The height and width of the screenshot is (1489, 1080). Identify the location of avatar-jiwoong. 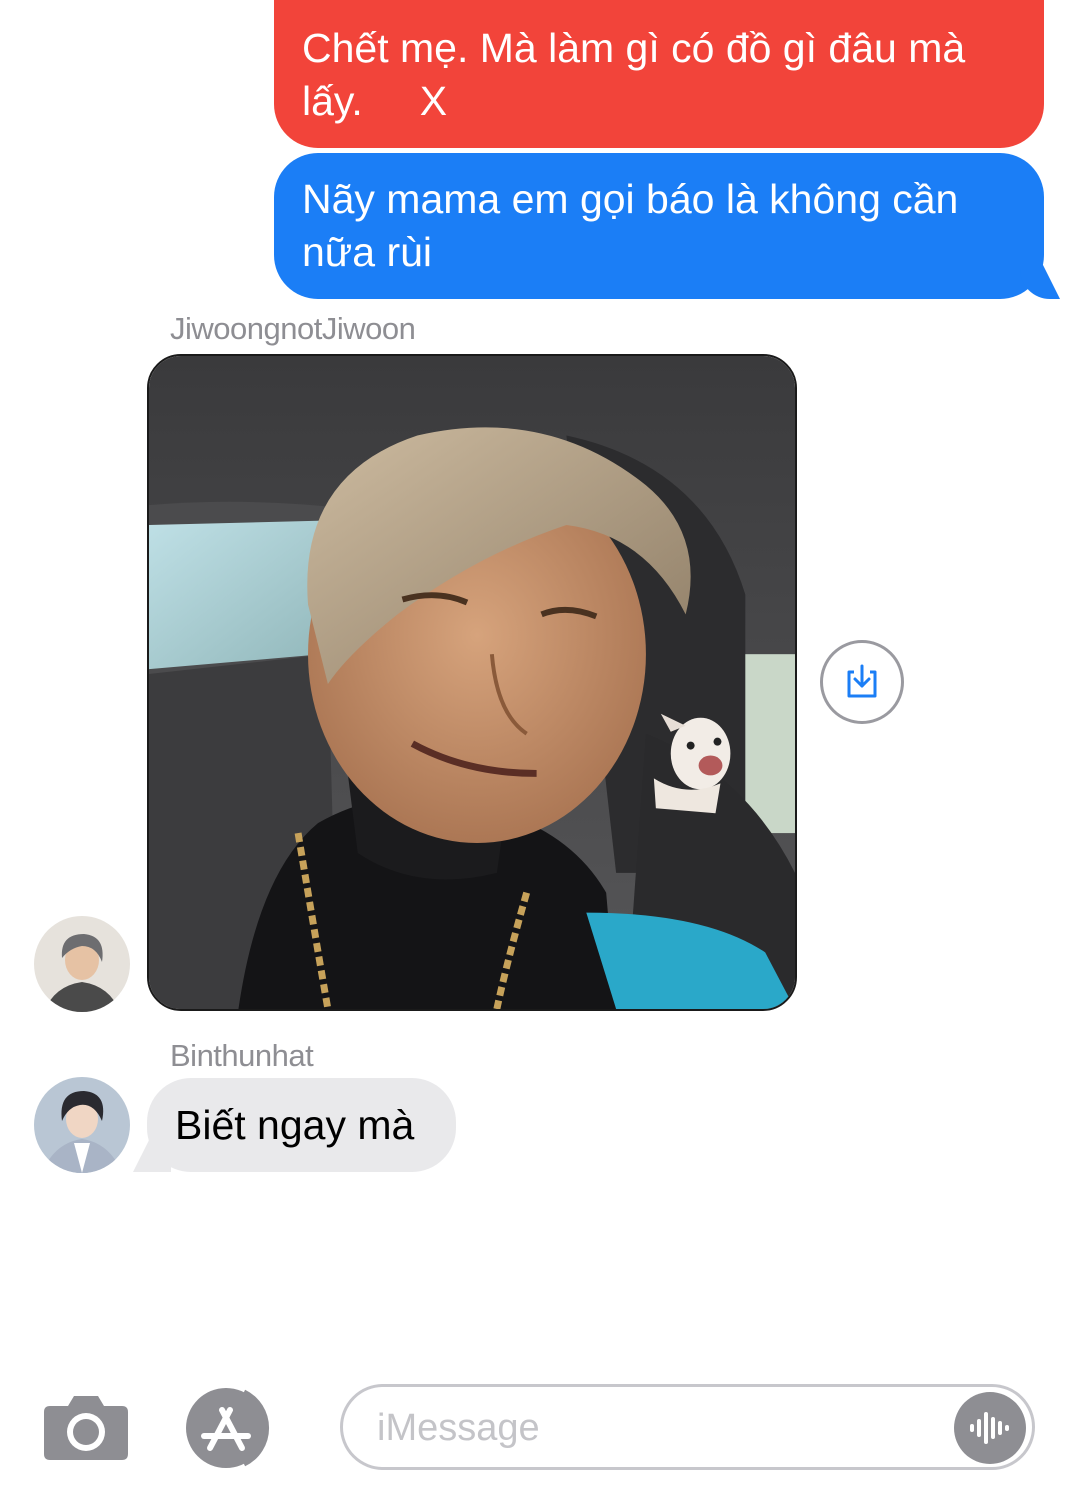
(82, 964).